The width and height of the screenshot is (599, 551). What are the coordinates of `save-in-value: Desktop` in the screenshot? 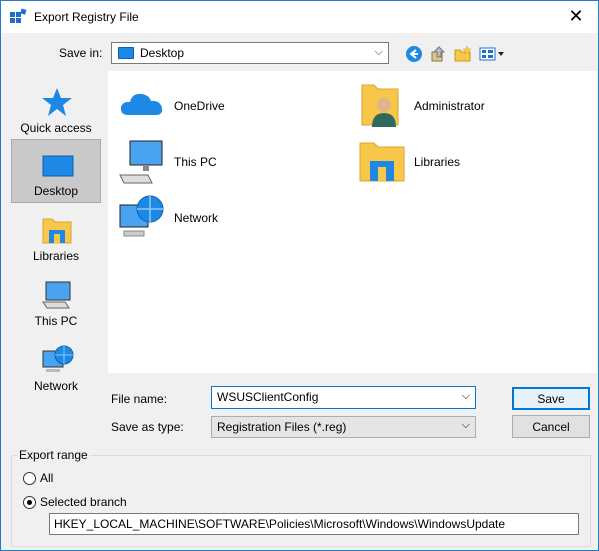 It's located at (162, 53).